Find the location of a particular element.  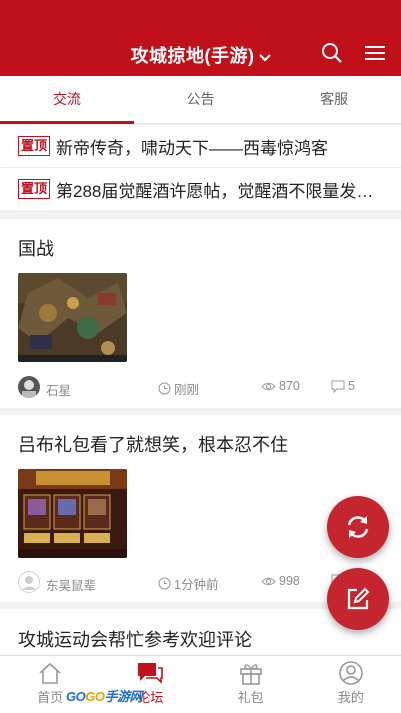

profile-icon is located at coordinates (351, 673).